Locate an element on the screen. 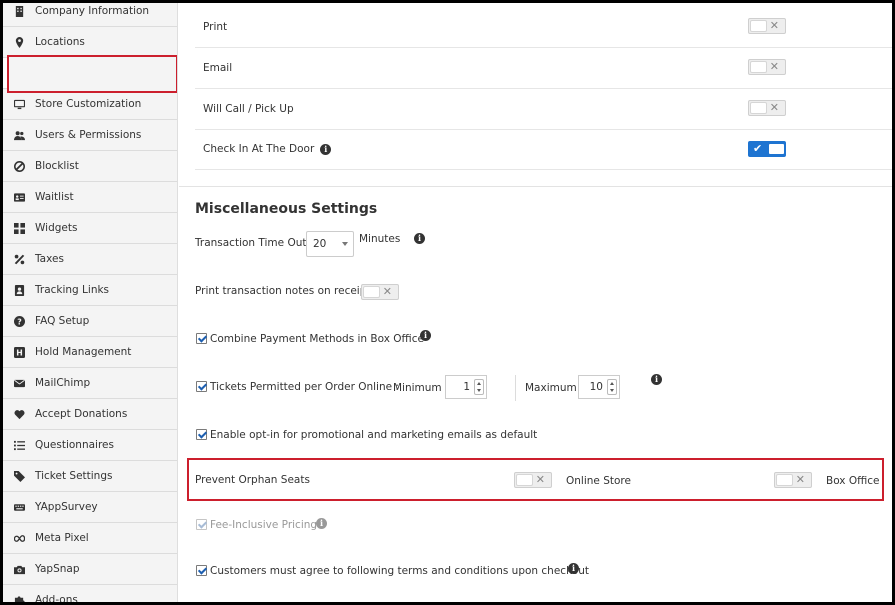 The image size is (895, 605). sidebar-item-store-customization: Store Customization is located at coordinates (90, 104).